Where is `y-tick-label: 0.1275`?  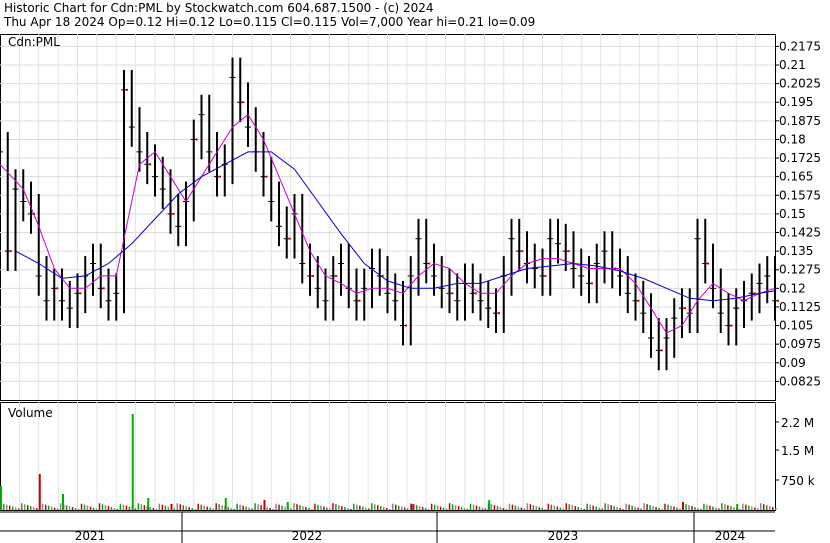
y-tick-label: 0.1275 is located at coordinates (800, 270).